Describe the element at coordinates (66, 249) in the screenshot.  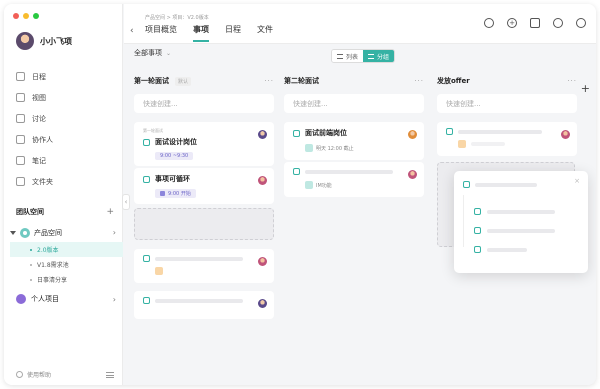
I see `project-item-v2: 2.0版本` at that location.